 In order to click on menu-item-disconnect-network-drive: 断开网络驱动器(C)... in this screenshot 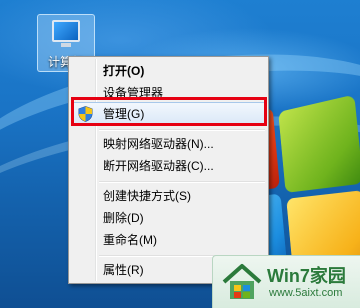, I will do `click(168, 166)`.